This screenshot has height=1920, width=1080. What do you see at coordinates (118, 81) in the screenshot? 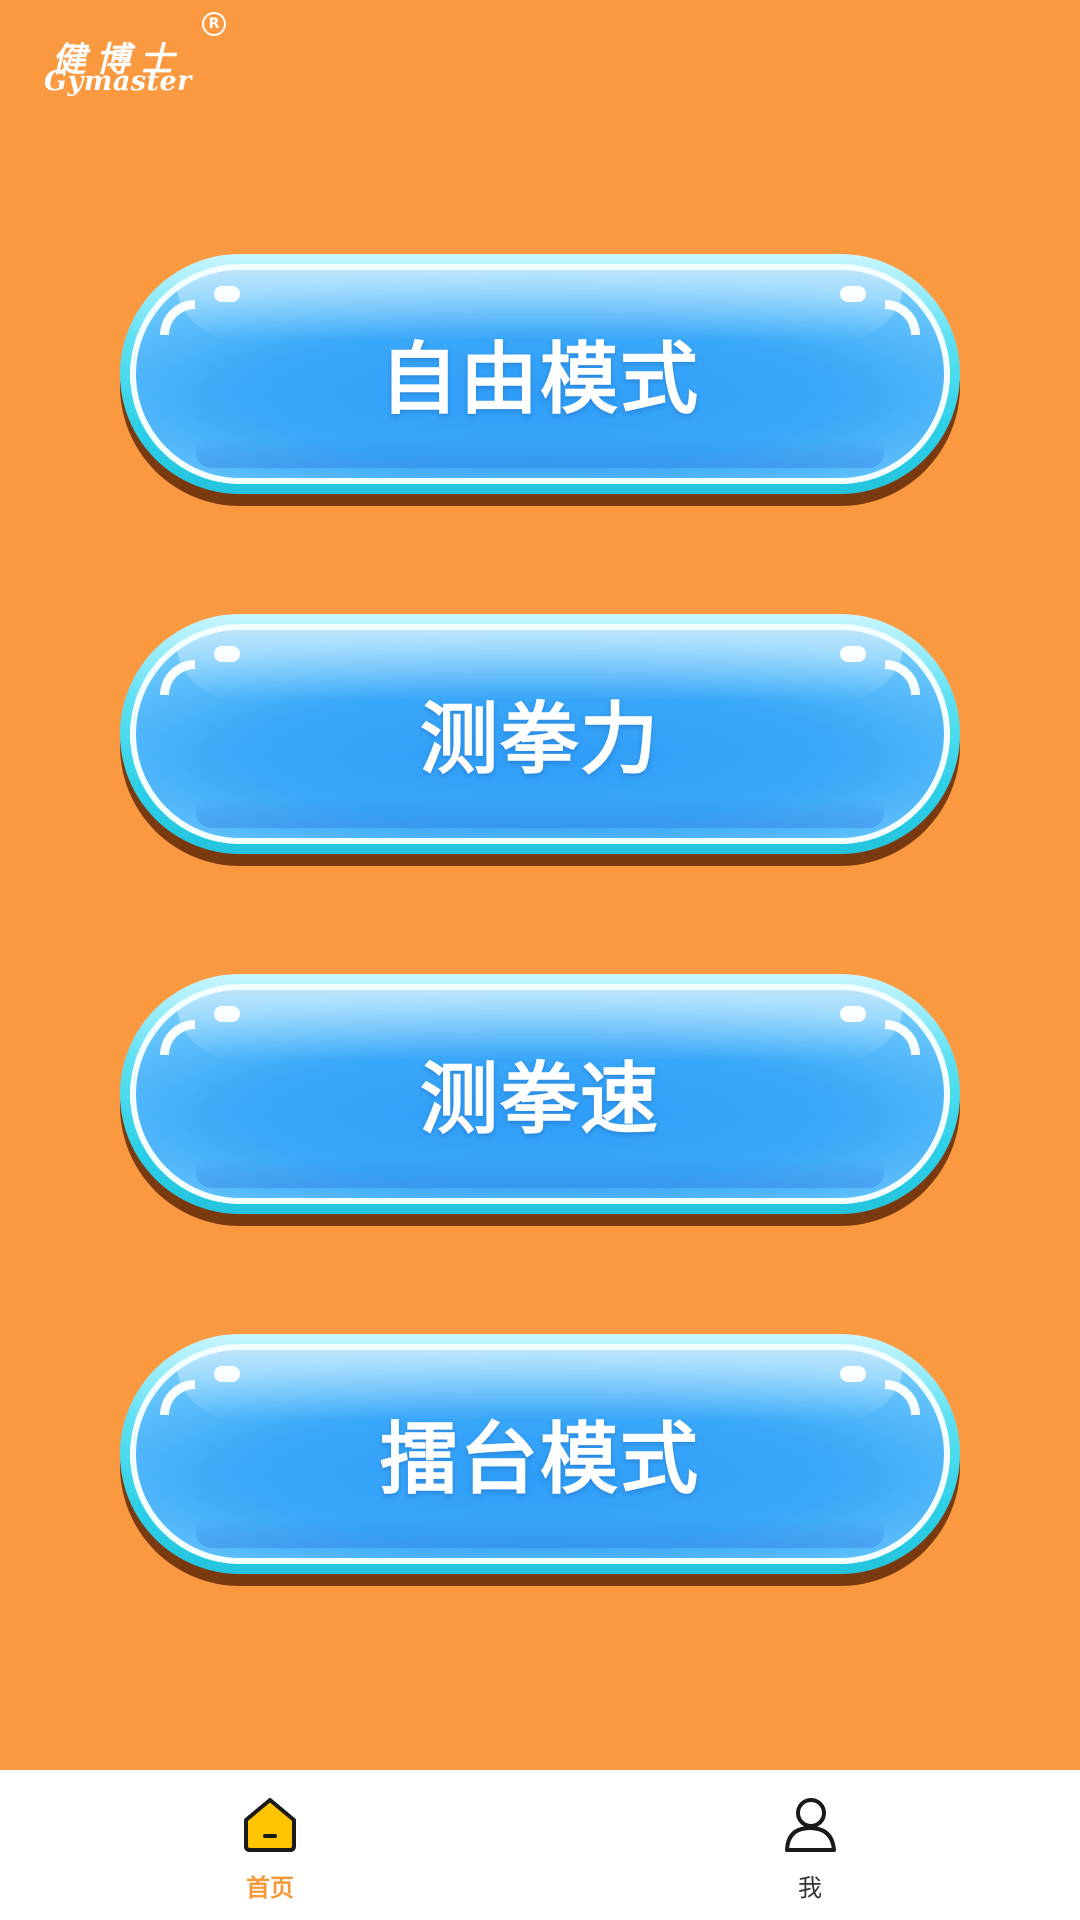
I see `brand-name-en: Gymaster` at bounding box center [118, 81].